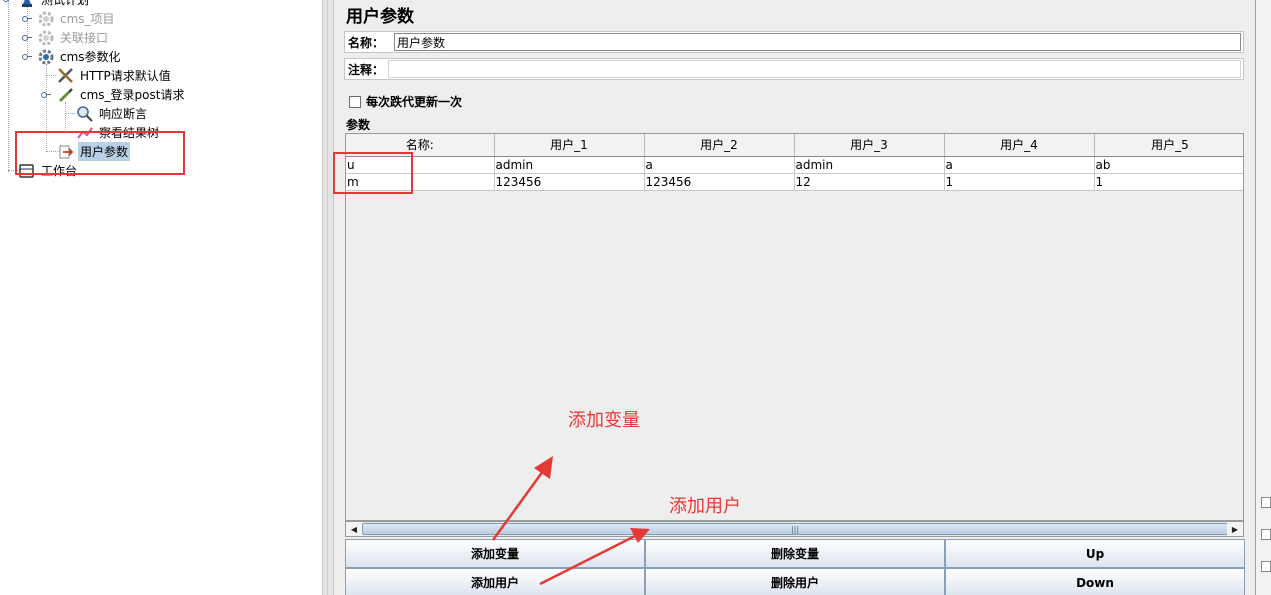  Describe the element at coordinates (570, 521) in the screenshot. I see `annotation-arrows` at that location.